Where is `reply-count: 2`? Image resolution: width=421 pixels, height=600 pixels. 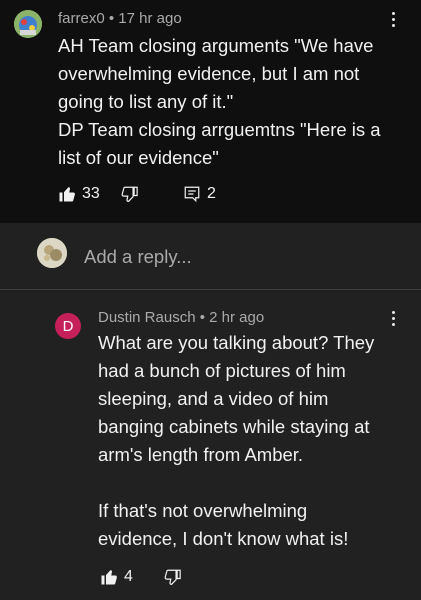 reply-count: 2 is located at coordinates (211, 193).